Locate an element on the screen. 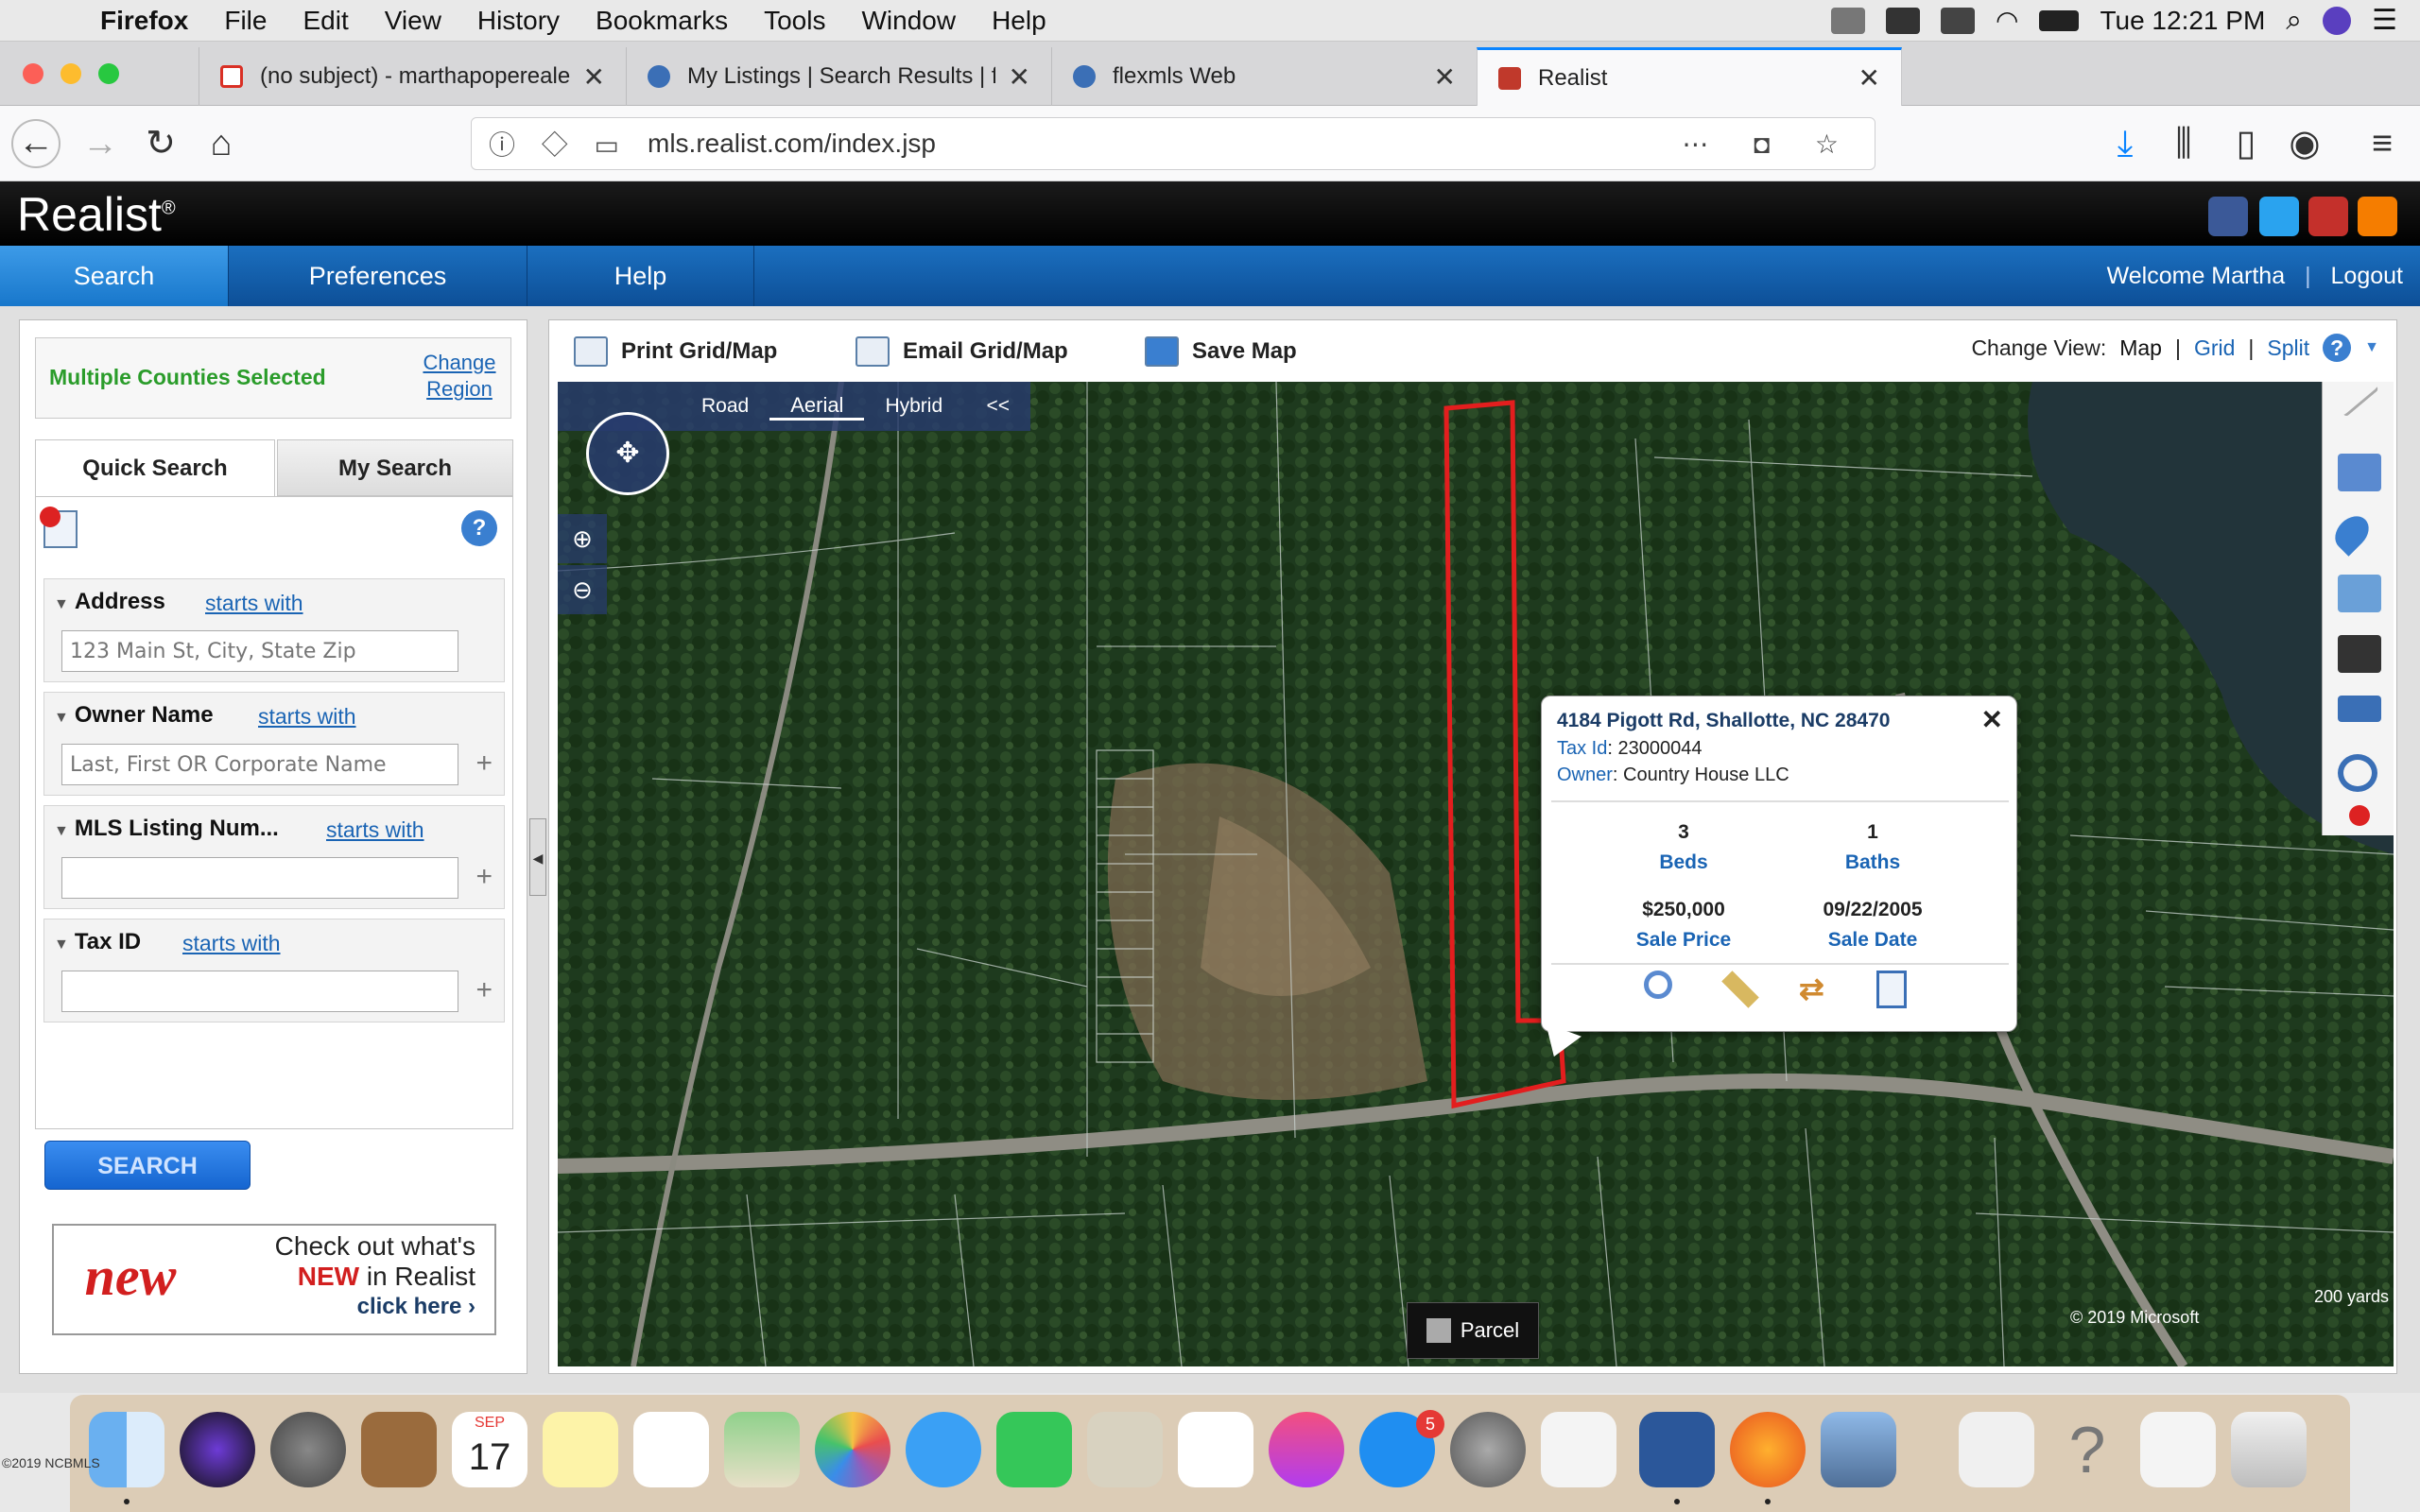 This screenshot has width=2420, height=1512. owner-starts-with-link: starts with is located at coordinates (307, 717).